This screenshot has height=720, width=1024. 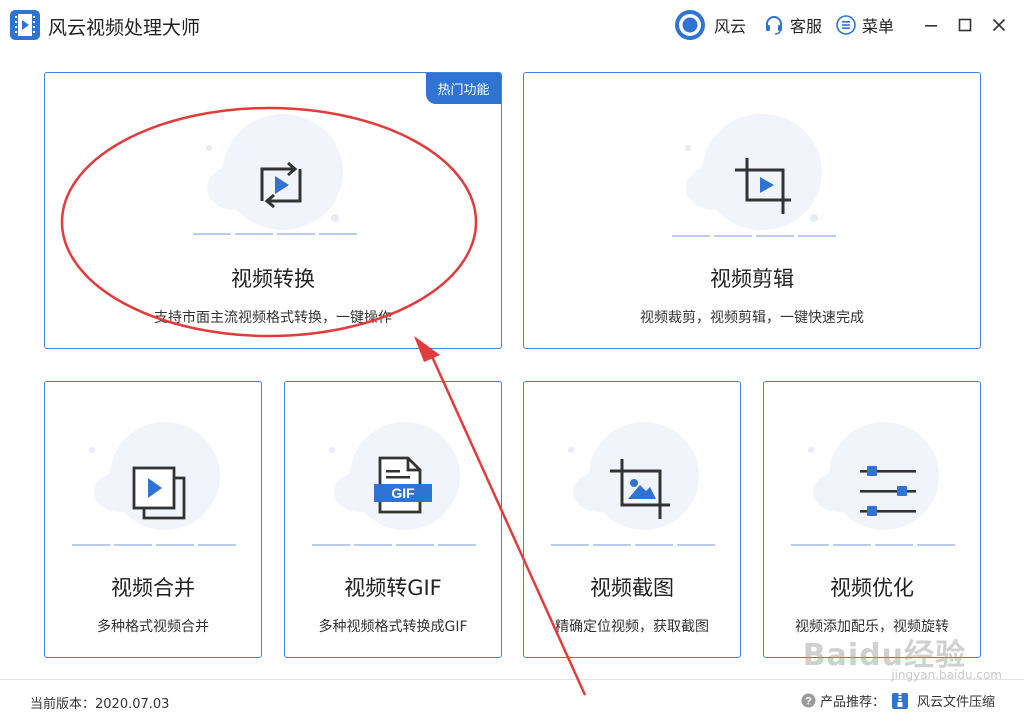 I want to click on card-title: 视频优化, so click(x=872, y=588).